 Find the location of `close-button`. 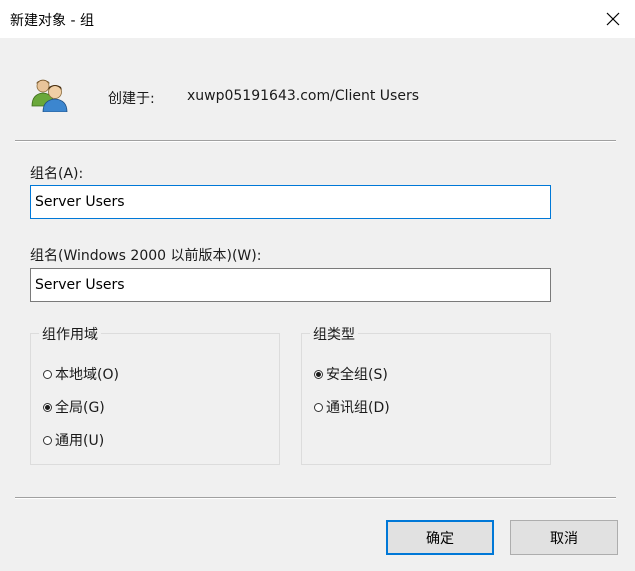

close-button is located at coordinates (613, 19).